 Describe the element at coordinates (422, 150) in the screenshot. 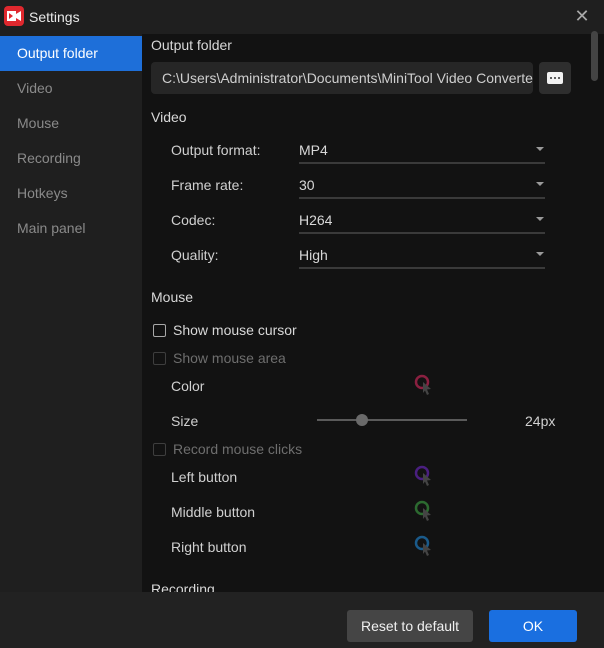

I see `output-format-select: MP4` at that location.